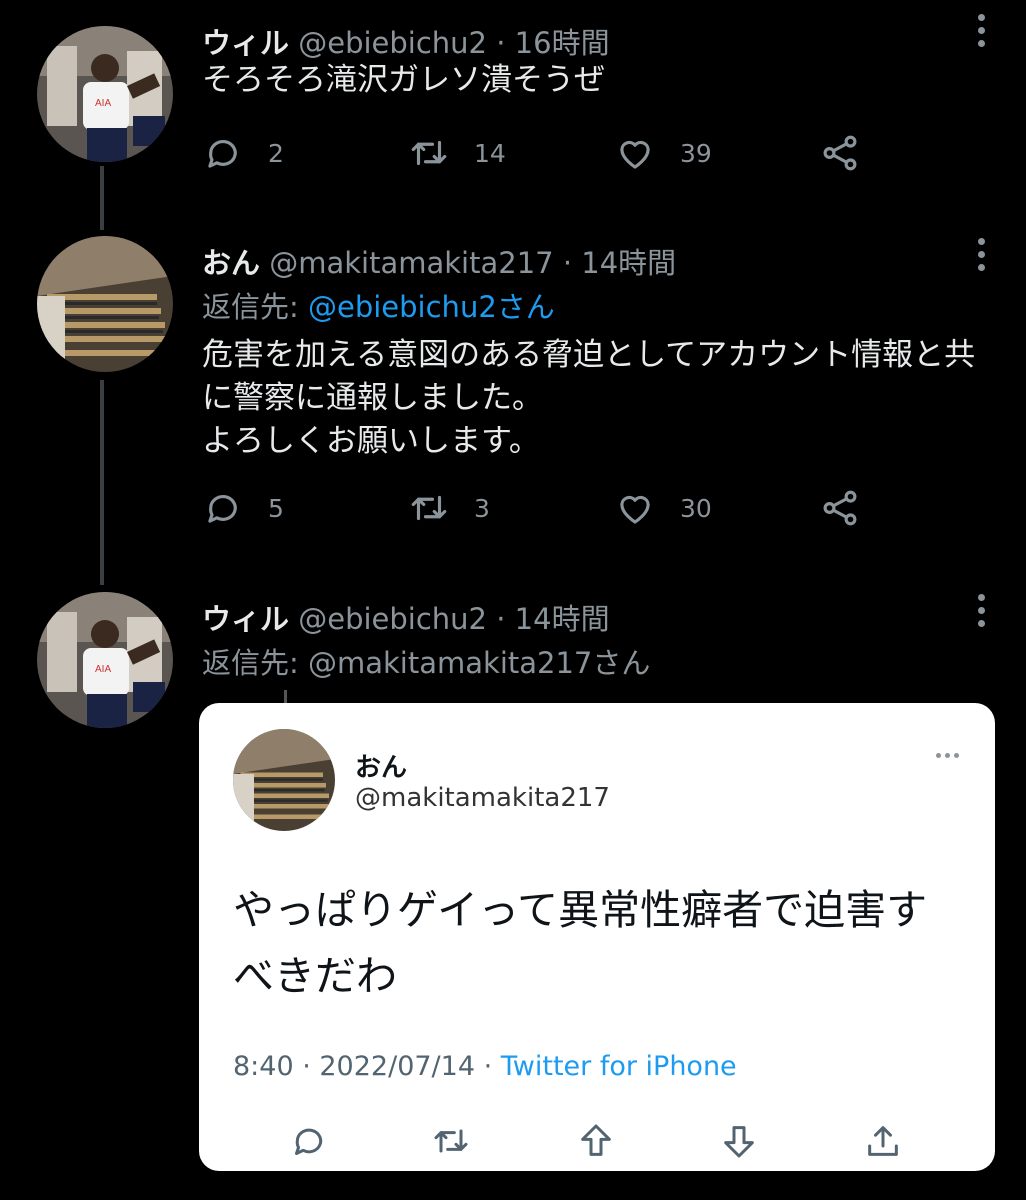  Describe the element at coordinates (696, 508) in the screenshot. I see `like-count: 30` at that location.